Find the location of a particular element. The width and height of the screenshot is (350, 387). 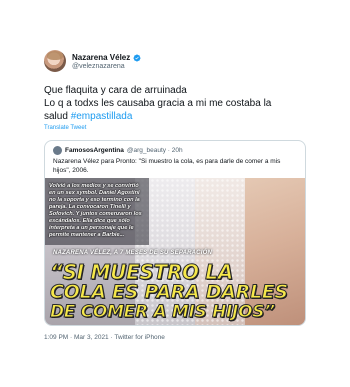

quoted-tweet-header: FamososArgentina @arg_beauty · 20h is located at coordinates (118, 150).